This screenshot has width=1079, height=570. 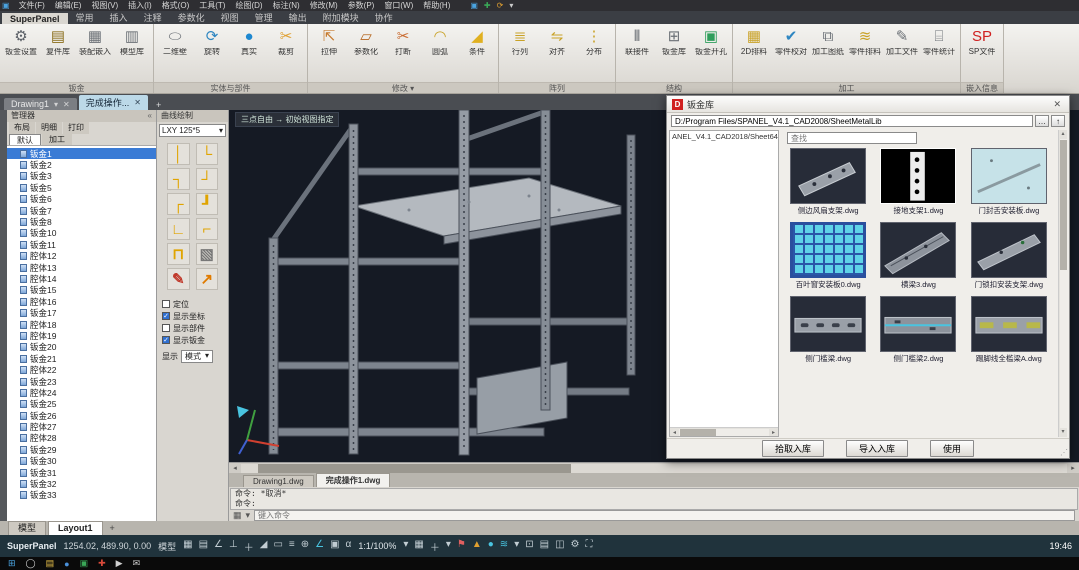 I want to click on status-icon: ▲, so click(x=477, y=546).